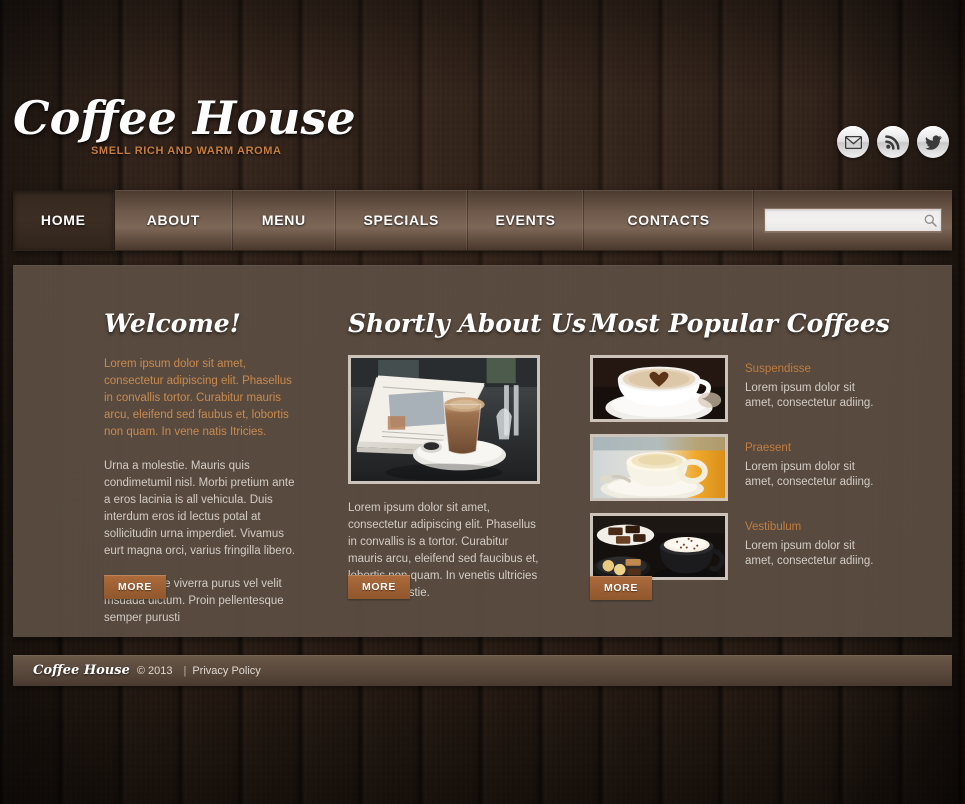 The height and width of the screenshot is (804, 965). I want to click on rss-icon, so click(893, 142).